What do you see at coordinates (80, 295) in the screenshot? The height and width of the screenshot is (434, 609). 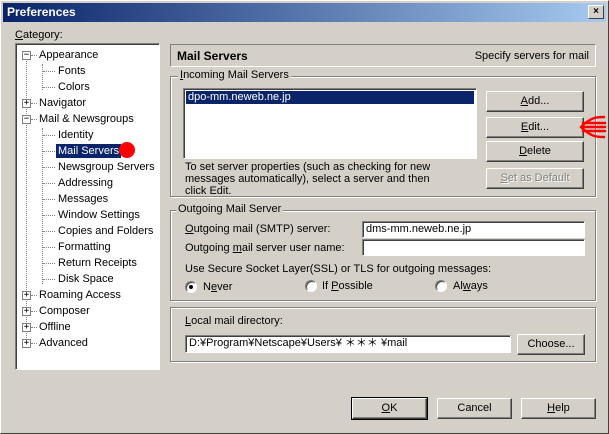 I see `tree-item-roaming-access: Roaming Access` at bounding box center [80, 295].